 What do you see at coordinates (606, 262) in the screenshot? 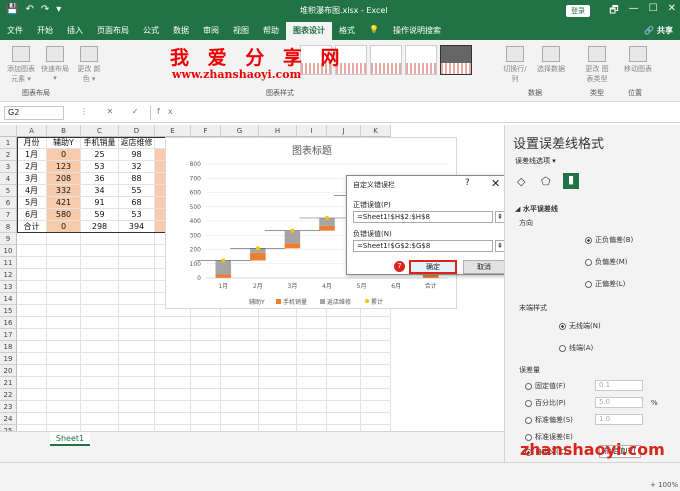
I see `direction-minus-radio: 负偏差(M)` at bounding box center [606, 262].